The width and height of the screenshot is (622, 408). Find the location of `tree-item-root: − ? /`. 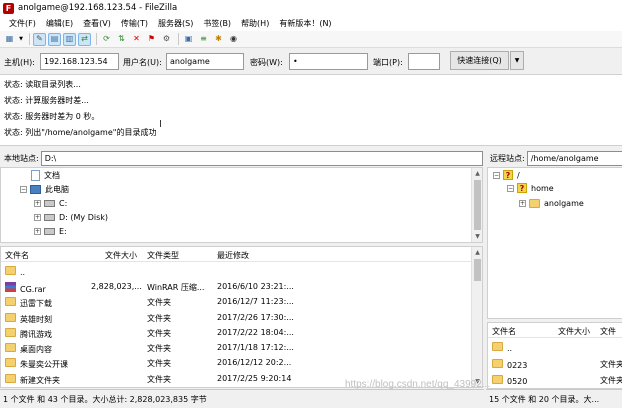

tree-item-root: − ? / is located at coordinates (506, 175).